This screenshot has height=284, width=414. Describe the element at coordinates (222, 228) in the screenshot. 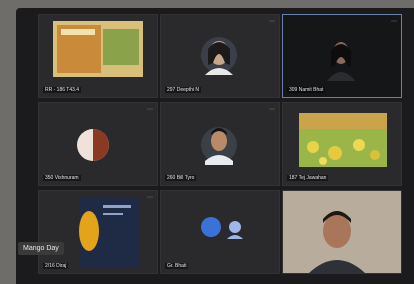

I see `participant-avatar` at that location.